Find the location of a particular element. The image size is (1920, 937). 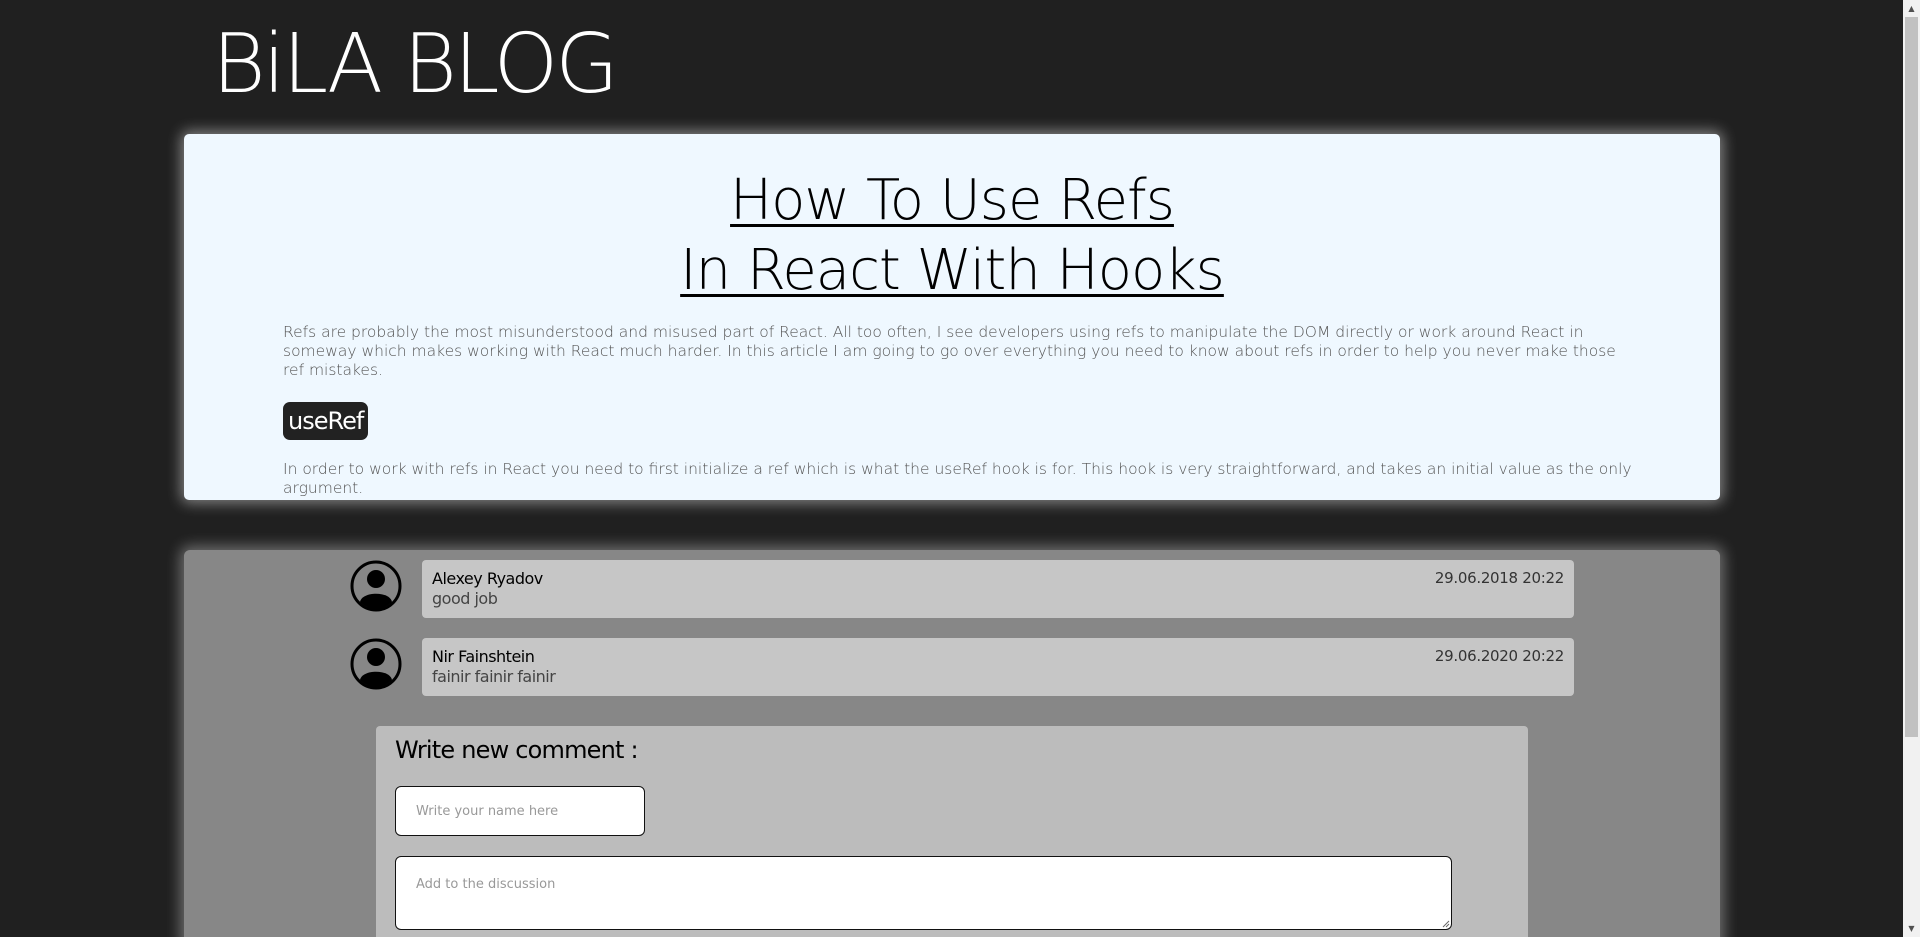

comment-item: Alexey Ryadov 29.06.2018 20:22 good job is located at coordinates (962, 589).